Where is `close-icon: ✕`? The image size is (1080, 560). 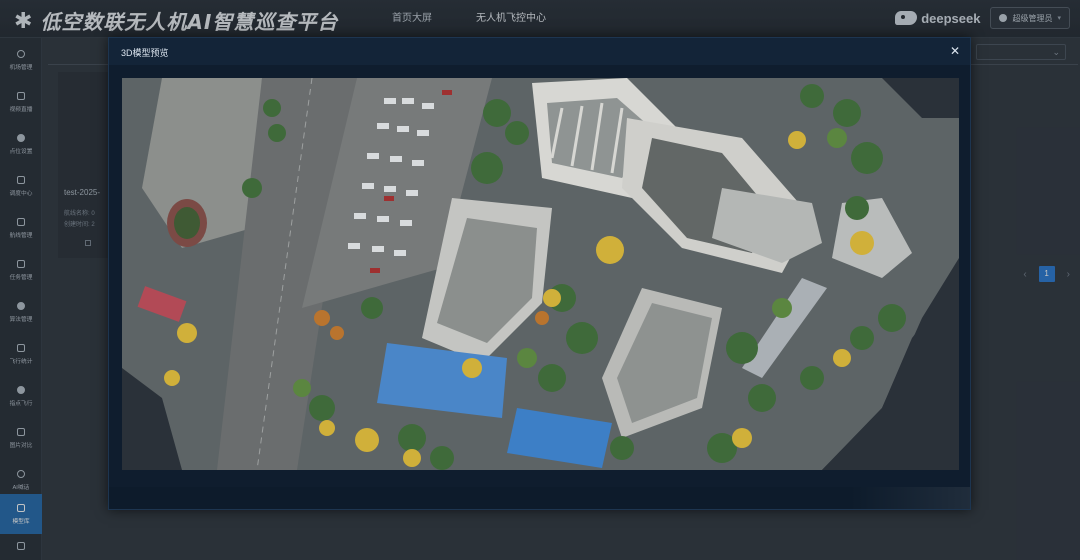 close-icon: ✕ is located at coordinates (955, 51).